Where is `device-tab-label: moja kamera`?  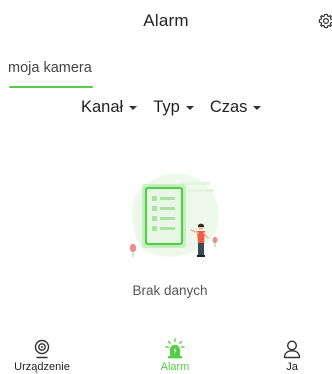
device-tab-label: moja kamera is located at coordinates (50, 68).